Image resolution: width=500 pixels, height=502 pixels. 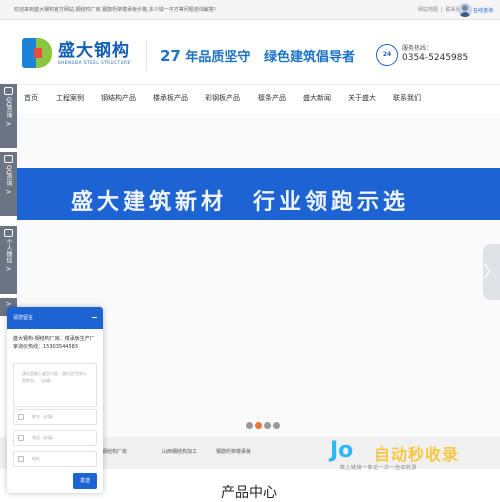 I want to click on sidebar-qq-2-label: QQ咨询, so click(x=8, y=176).